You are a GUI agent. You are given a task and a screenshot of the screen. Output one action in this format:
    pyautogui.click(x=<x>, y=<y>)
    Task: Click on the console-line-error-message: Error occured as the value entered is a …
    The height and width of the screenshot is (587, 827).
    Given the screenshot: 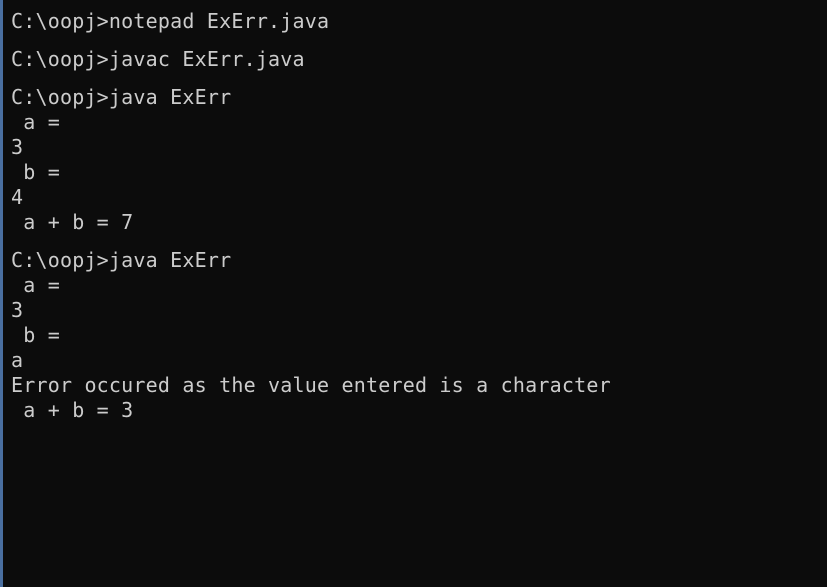 What is the action you would take?
    pyautogui.click(x=311, y=385)
    